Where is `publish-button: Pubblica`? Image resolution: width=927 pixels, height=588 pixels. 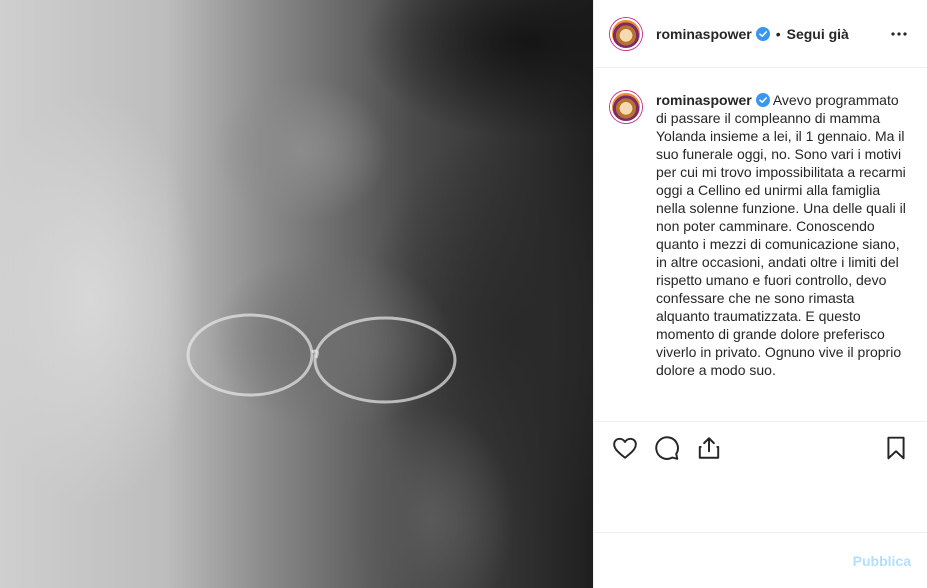
publish-button: Pubblica is located at coordinates (882, 561).